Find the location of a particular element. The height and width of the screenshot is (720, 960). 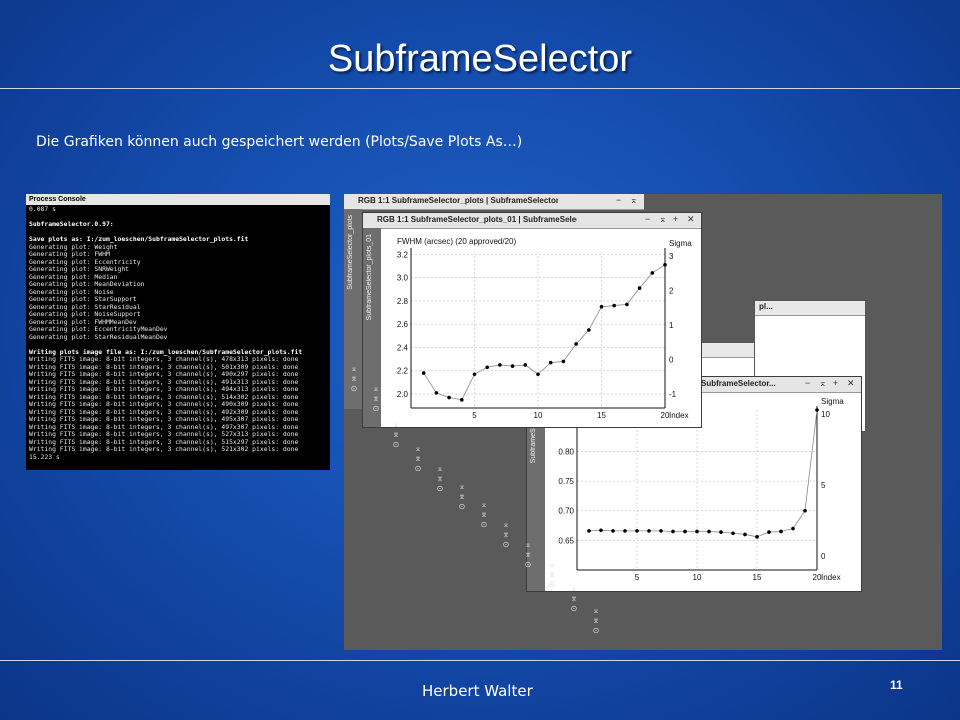

console-line: Generating plot: StarResidual is located at coordinates (85, 307).